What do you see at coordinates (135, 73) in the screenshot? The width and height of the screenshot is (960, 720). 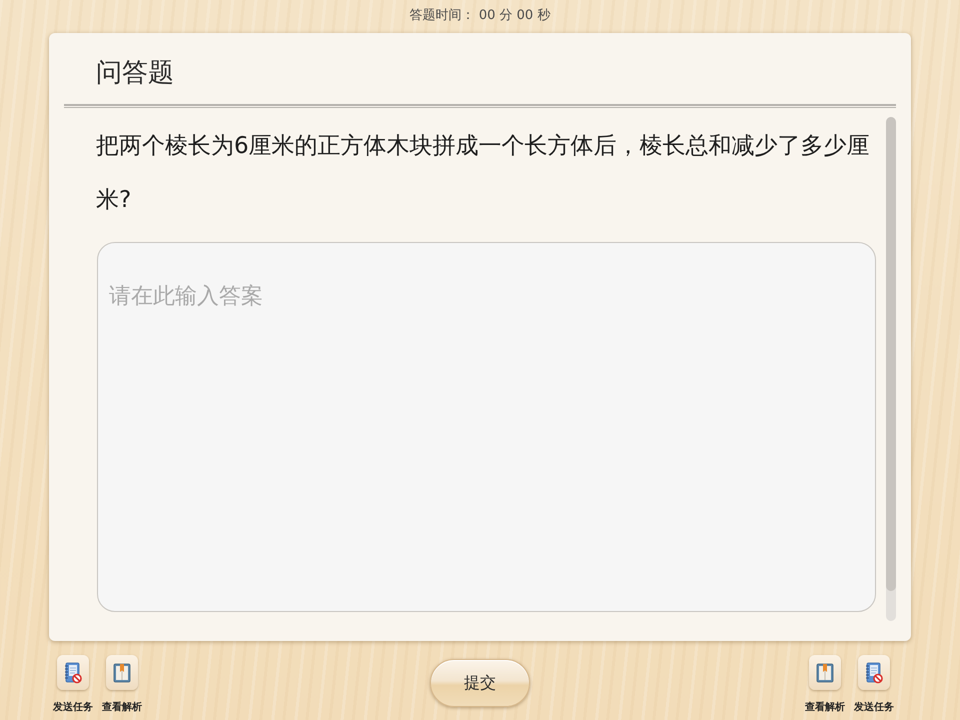 I see `question-type-title: 问答题` at bounding box center [135, 73].